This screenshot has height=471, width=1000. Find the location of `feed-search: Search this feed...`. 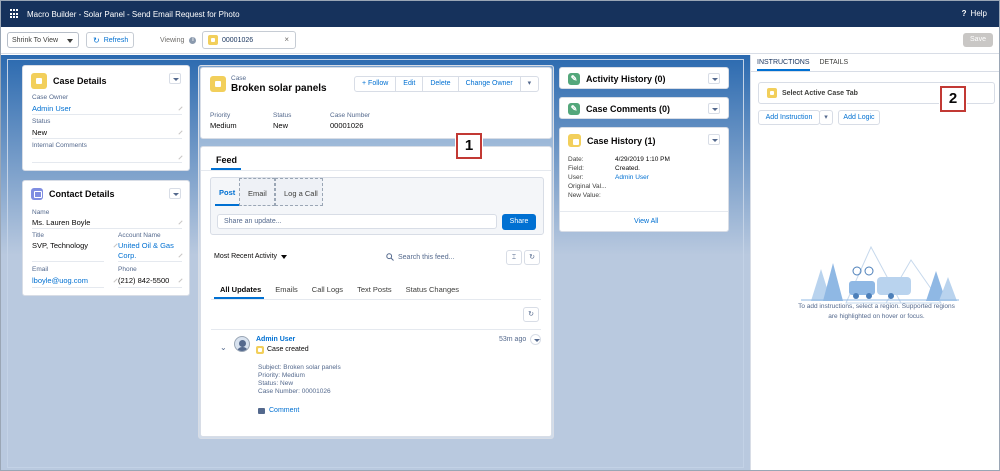

feed-search: Search this feed... is located at coordinates (420, 257).